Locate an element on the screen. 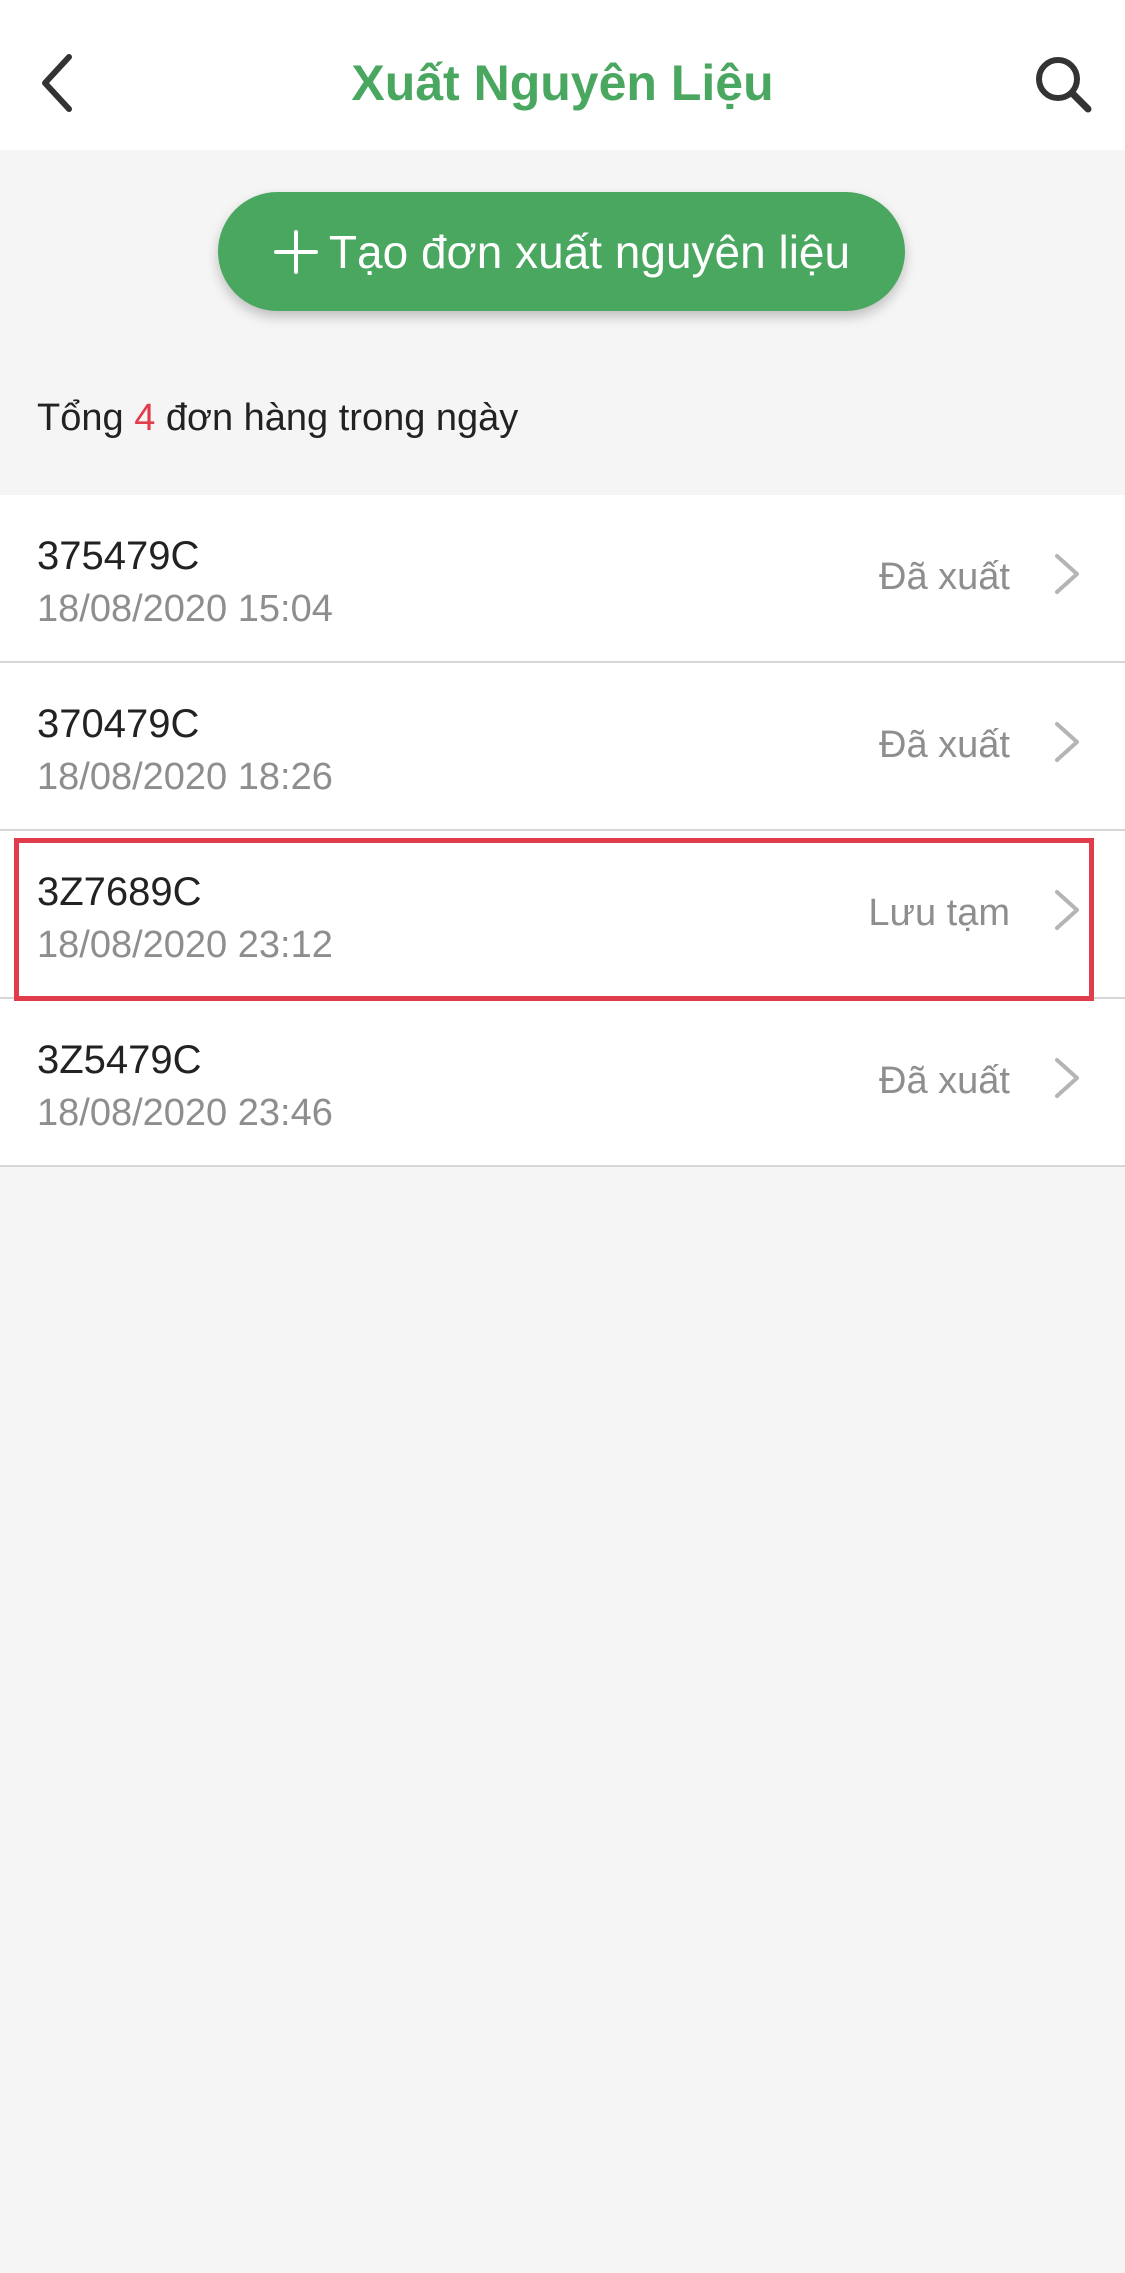 The width and height of the screenshot is (1125, 2273). summary-suffix: đơn hàng trong ngày is located at coordinates (342, 418).